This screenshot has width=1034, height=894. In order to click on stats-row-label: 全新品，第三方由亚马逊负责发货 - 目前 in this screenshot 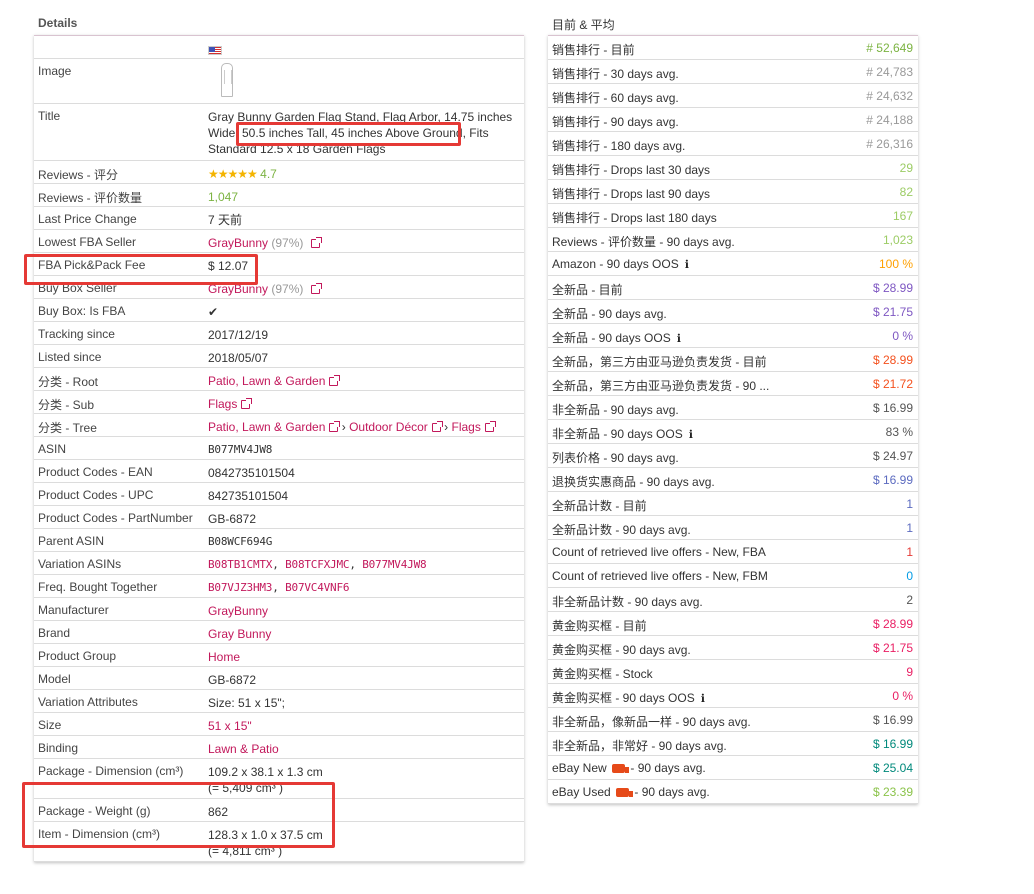, I will do `click(659, 361)`.